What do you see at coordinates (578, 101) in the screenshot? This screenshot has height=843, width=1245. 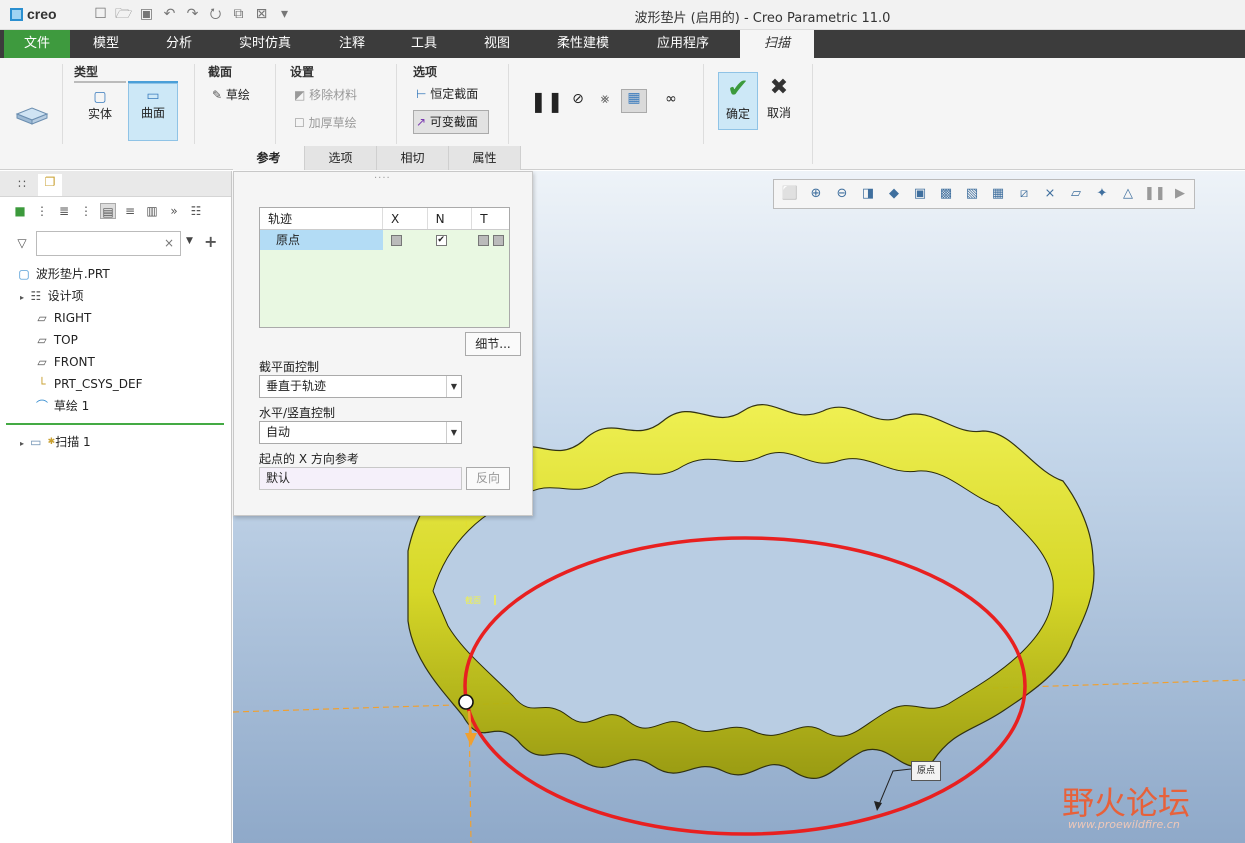 I see `no-preview-icon: ⊘` at bounding box center [578, 101].